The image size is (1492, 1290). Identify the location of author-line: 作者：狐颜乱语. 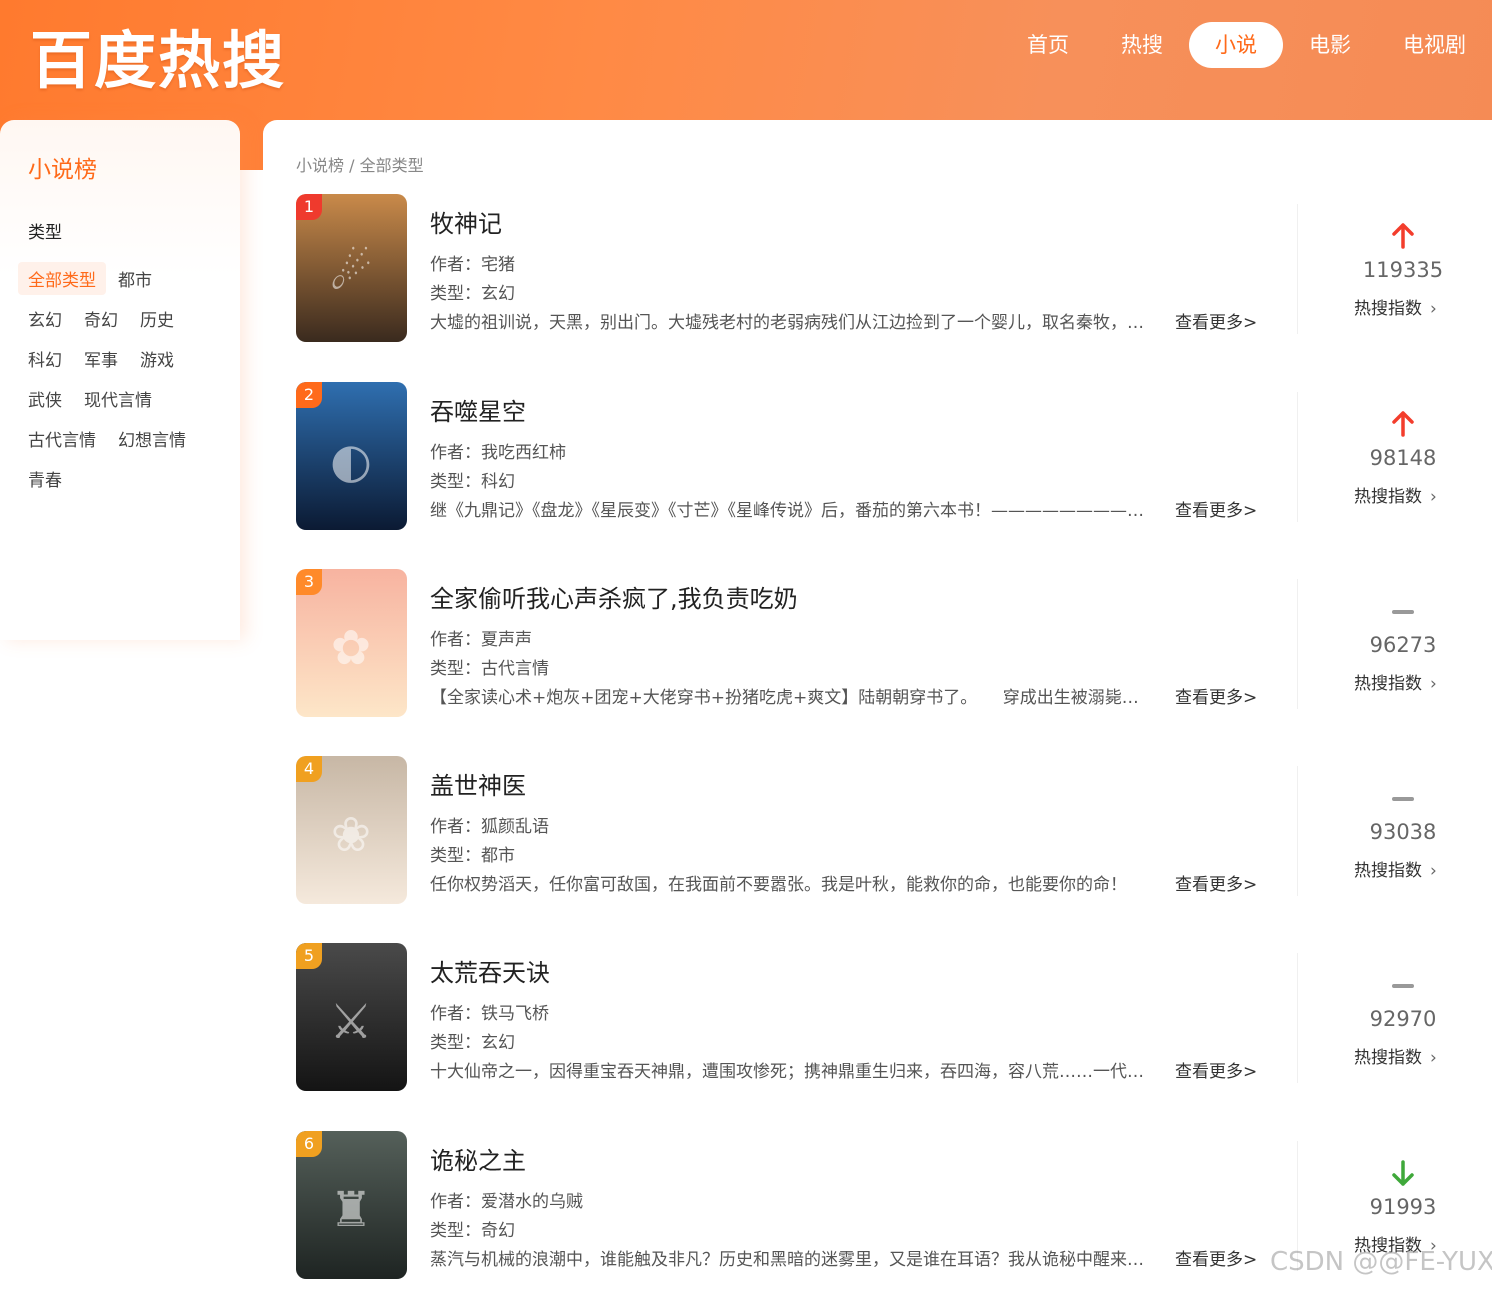
(489, 824).